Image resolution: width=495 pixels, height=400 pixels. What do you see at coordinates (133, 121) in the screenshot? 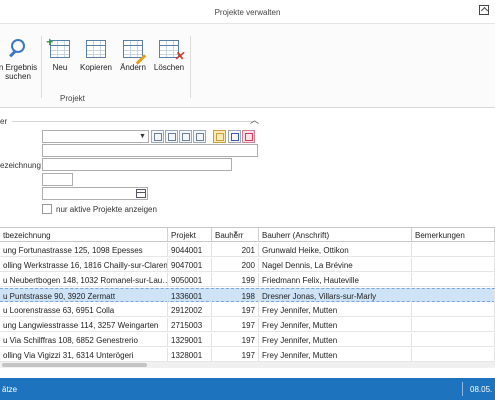
I see `filter-divider` at bounding box center [133, 121].